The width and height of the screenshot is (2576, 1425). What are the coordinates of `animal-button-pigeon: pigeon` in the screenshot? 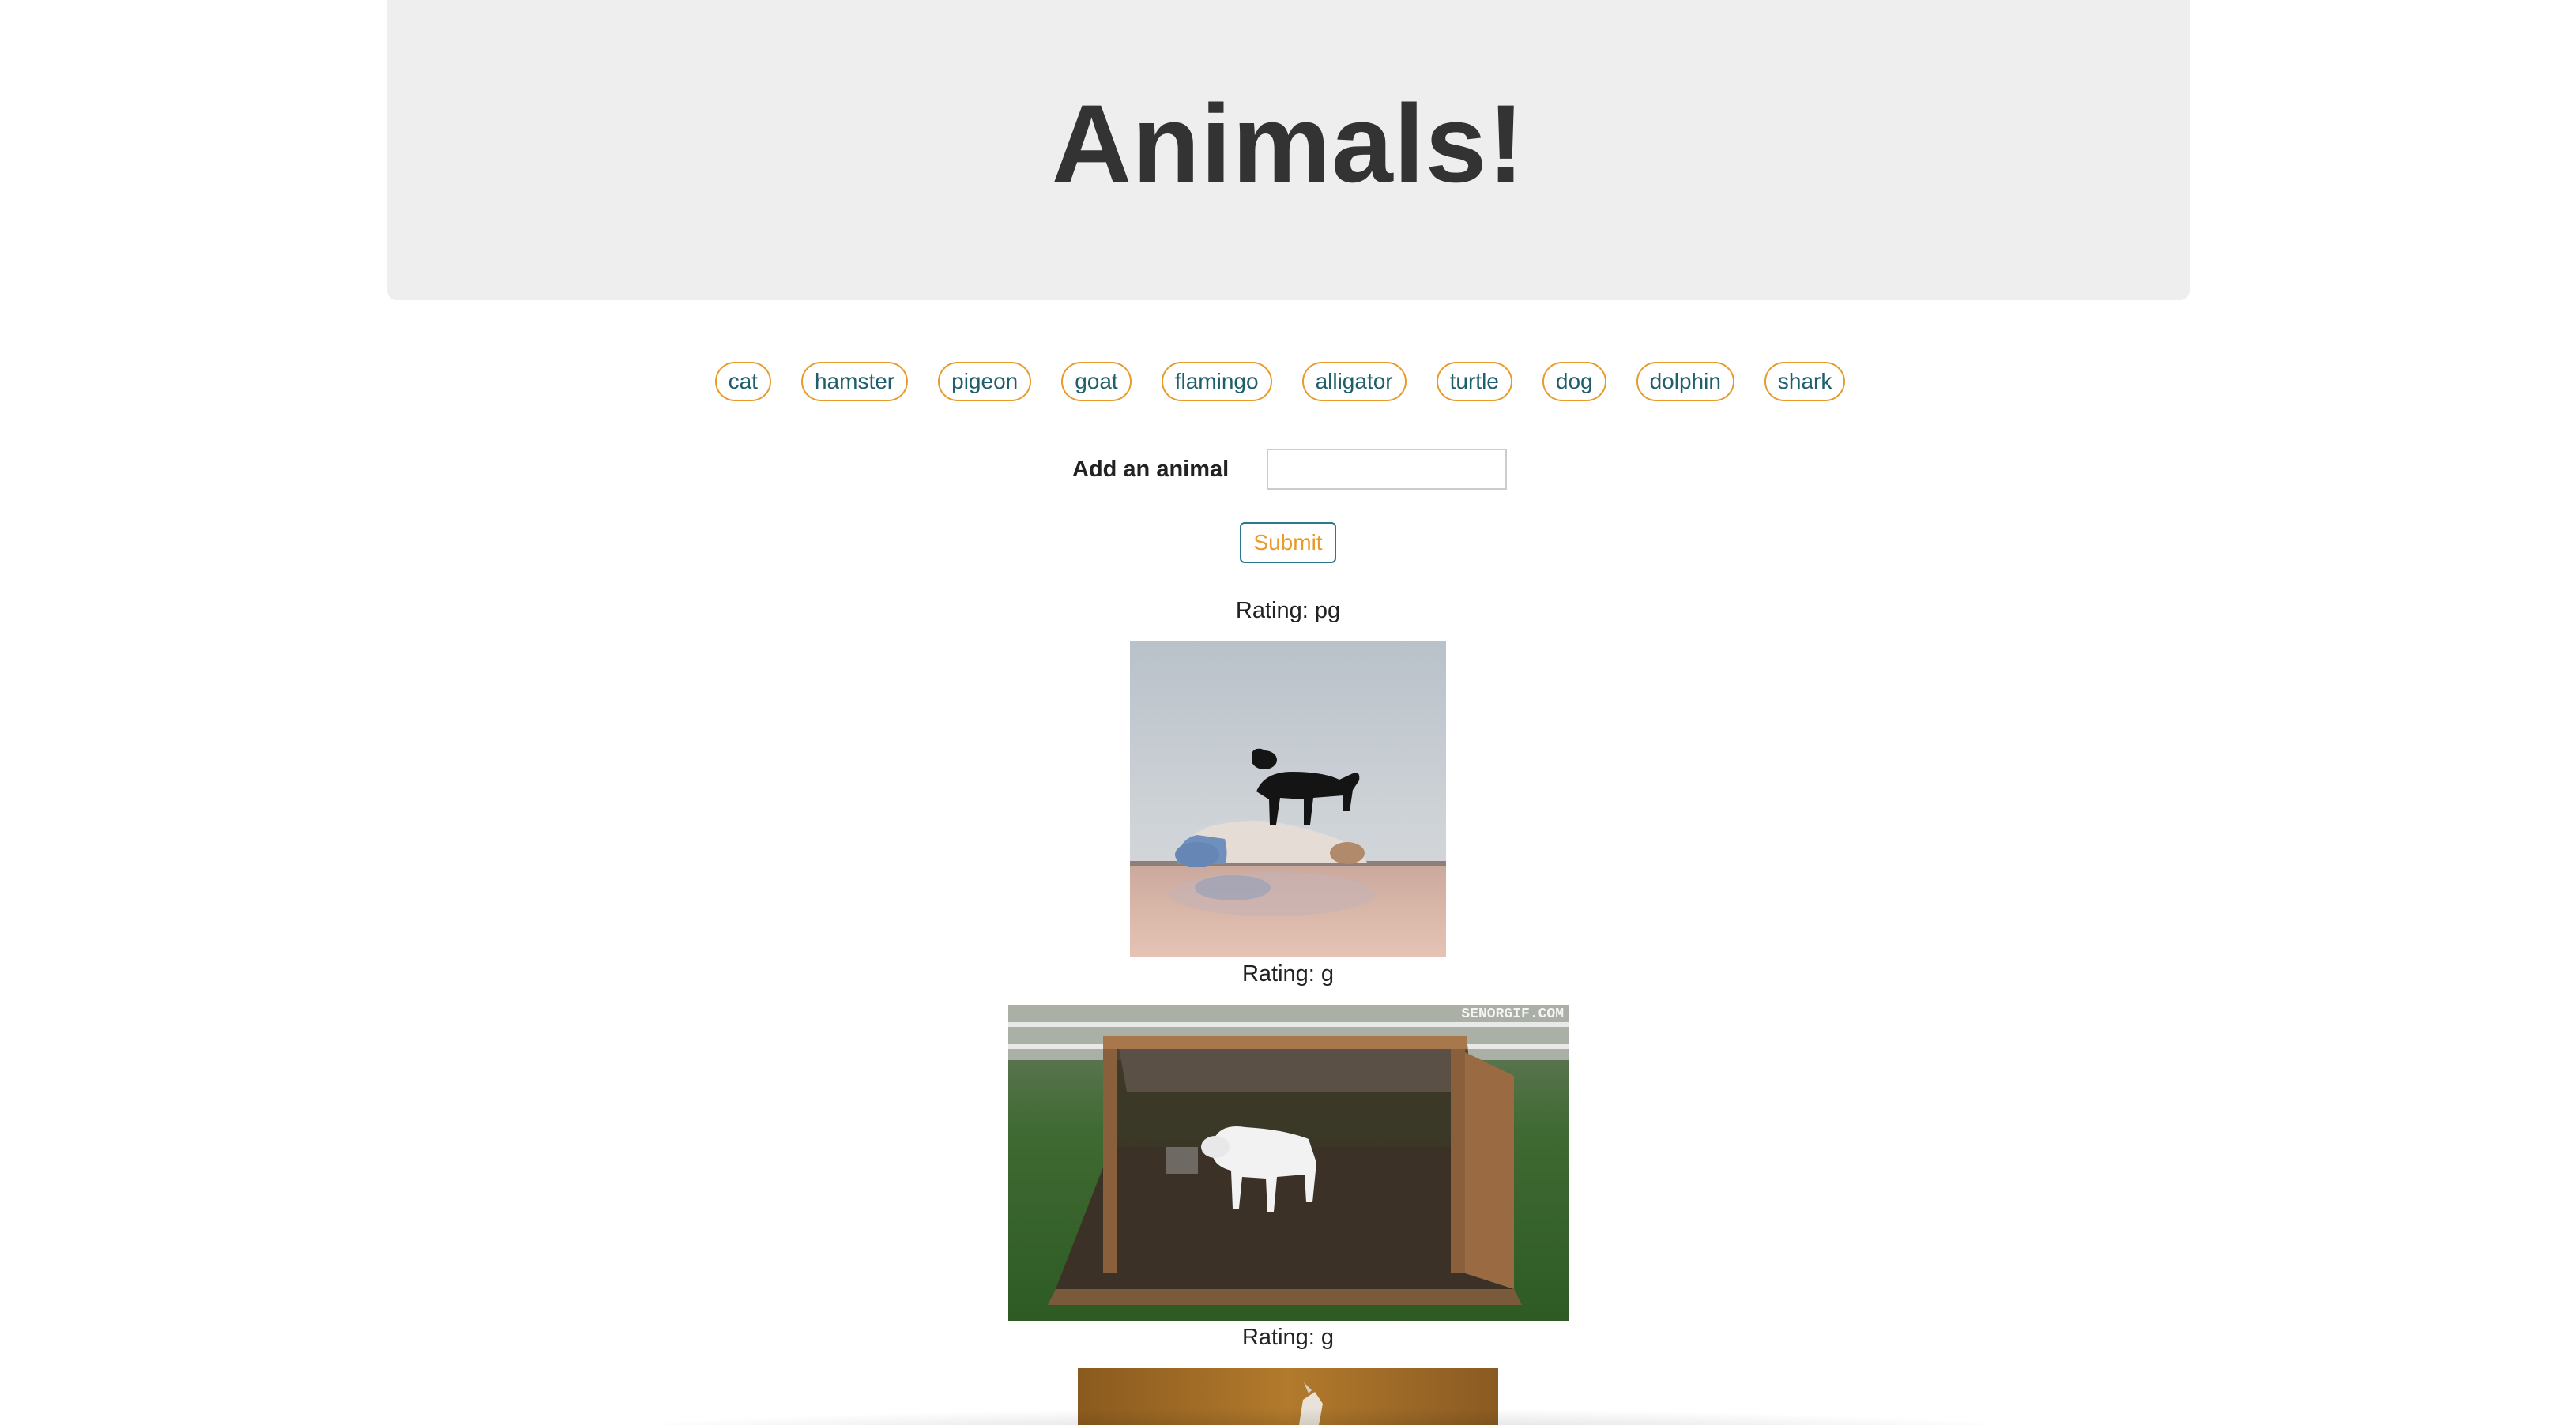 It's located at (985, 381).